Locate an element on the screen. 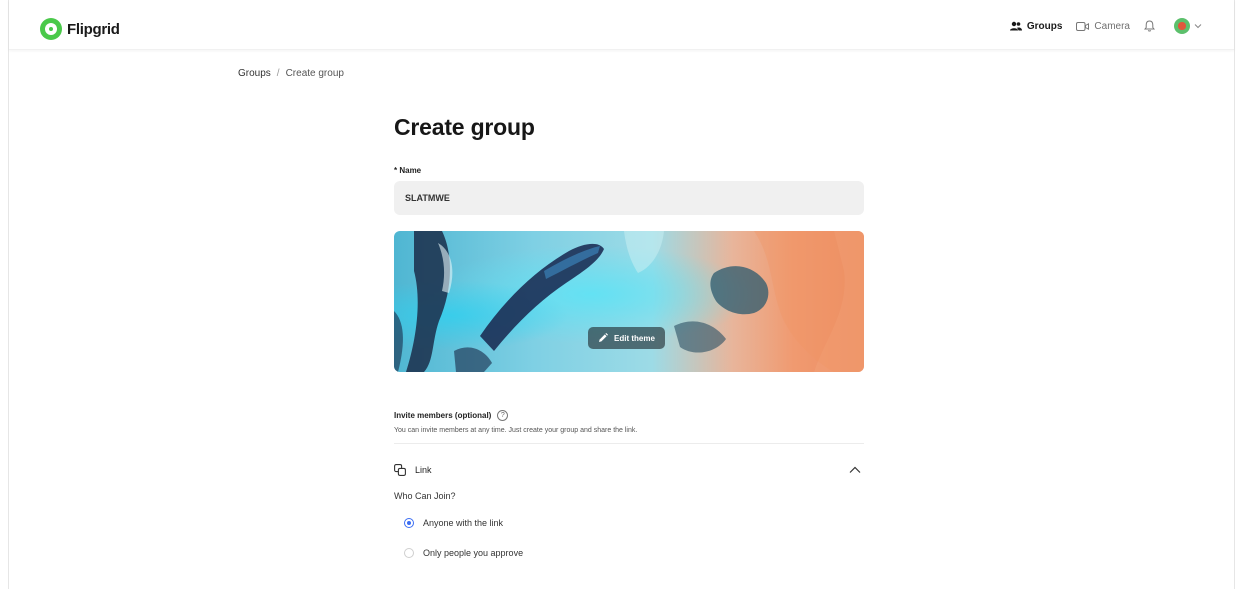  link-section-label: Link is located at coordinates (413, 470).